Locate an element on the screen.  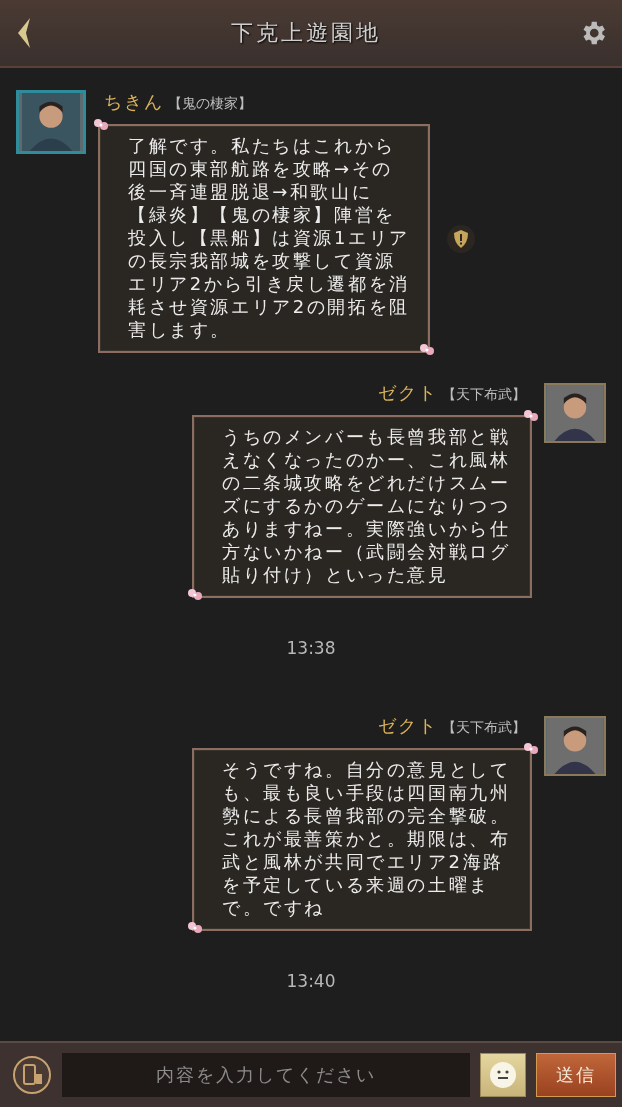
smiley-icon is located at coordinates (503, 1075).